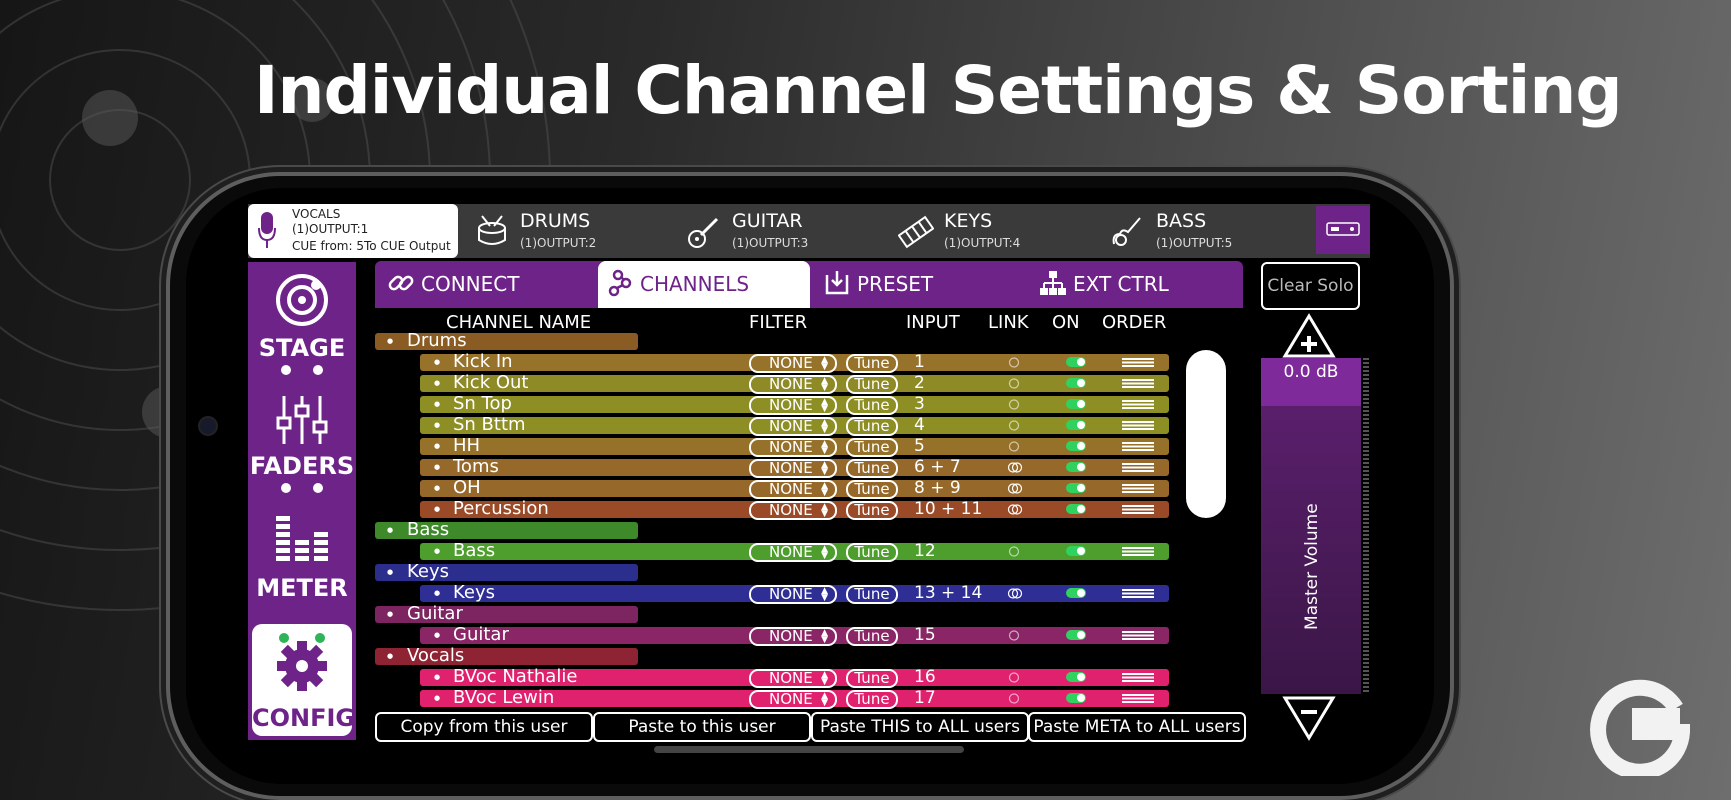 This screenshot has width=1731, height=800. I want to click on channel-row: ● Keys NONE ▲ ▼ Tune 13 + 14, so click(794, 593).